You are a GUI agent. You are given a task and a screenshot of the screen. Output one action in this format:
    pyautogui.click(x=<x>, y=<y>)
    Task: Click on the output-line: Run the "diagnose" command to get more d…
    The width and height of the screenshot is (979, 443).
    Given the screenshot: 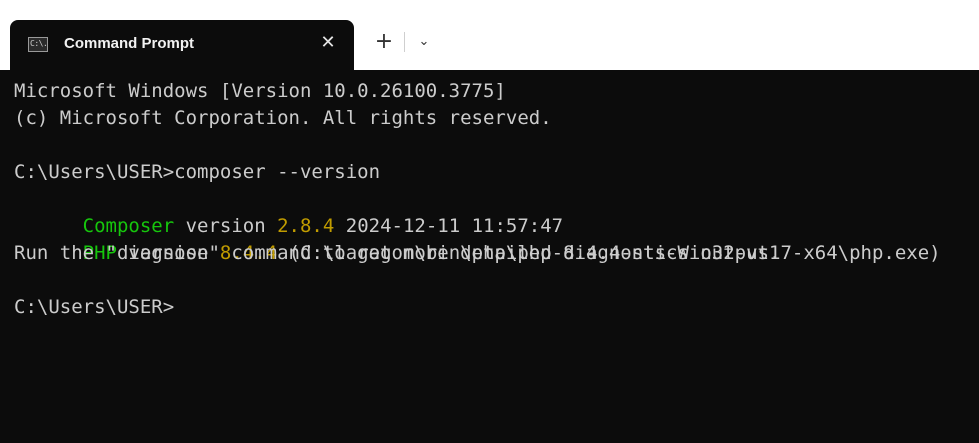 What is the action you would take?
    pyautogui.click(x=397, y=253)
    